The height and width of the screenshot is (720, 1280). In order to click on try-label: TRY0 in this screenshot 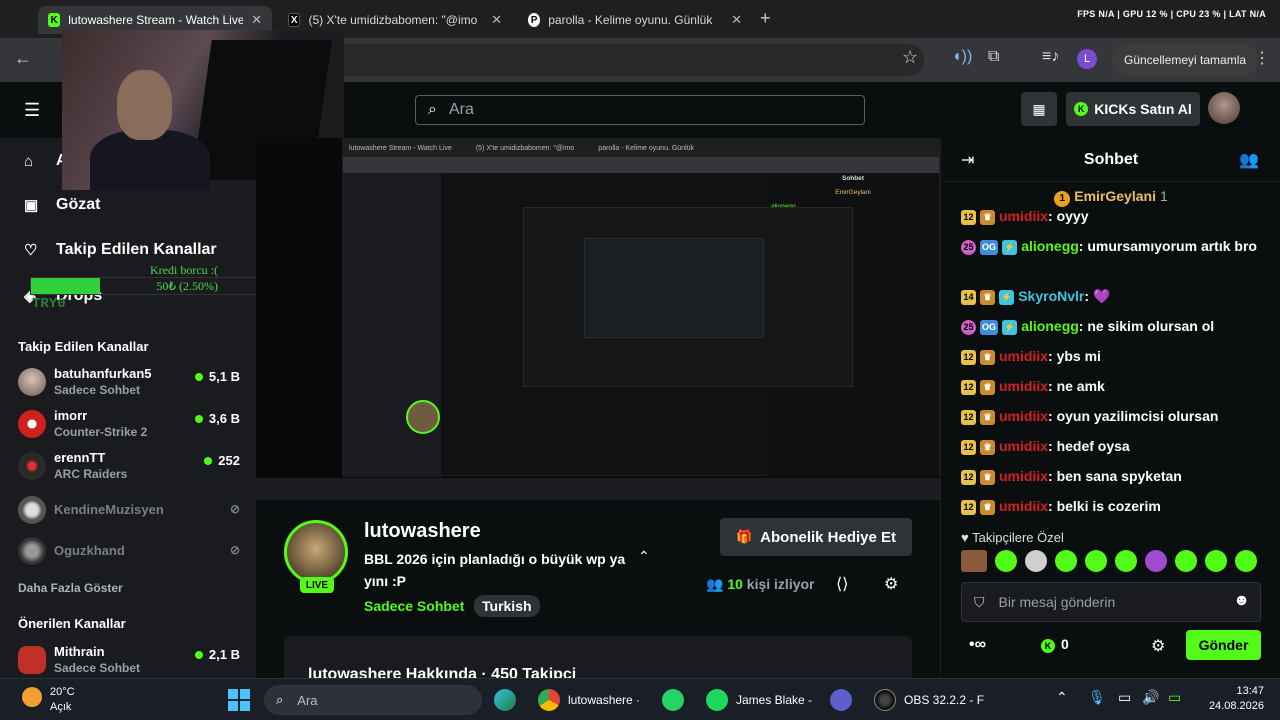, I will do `click(49, 304)`.